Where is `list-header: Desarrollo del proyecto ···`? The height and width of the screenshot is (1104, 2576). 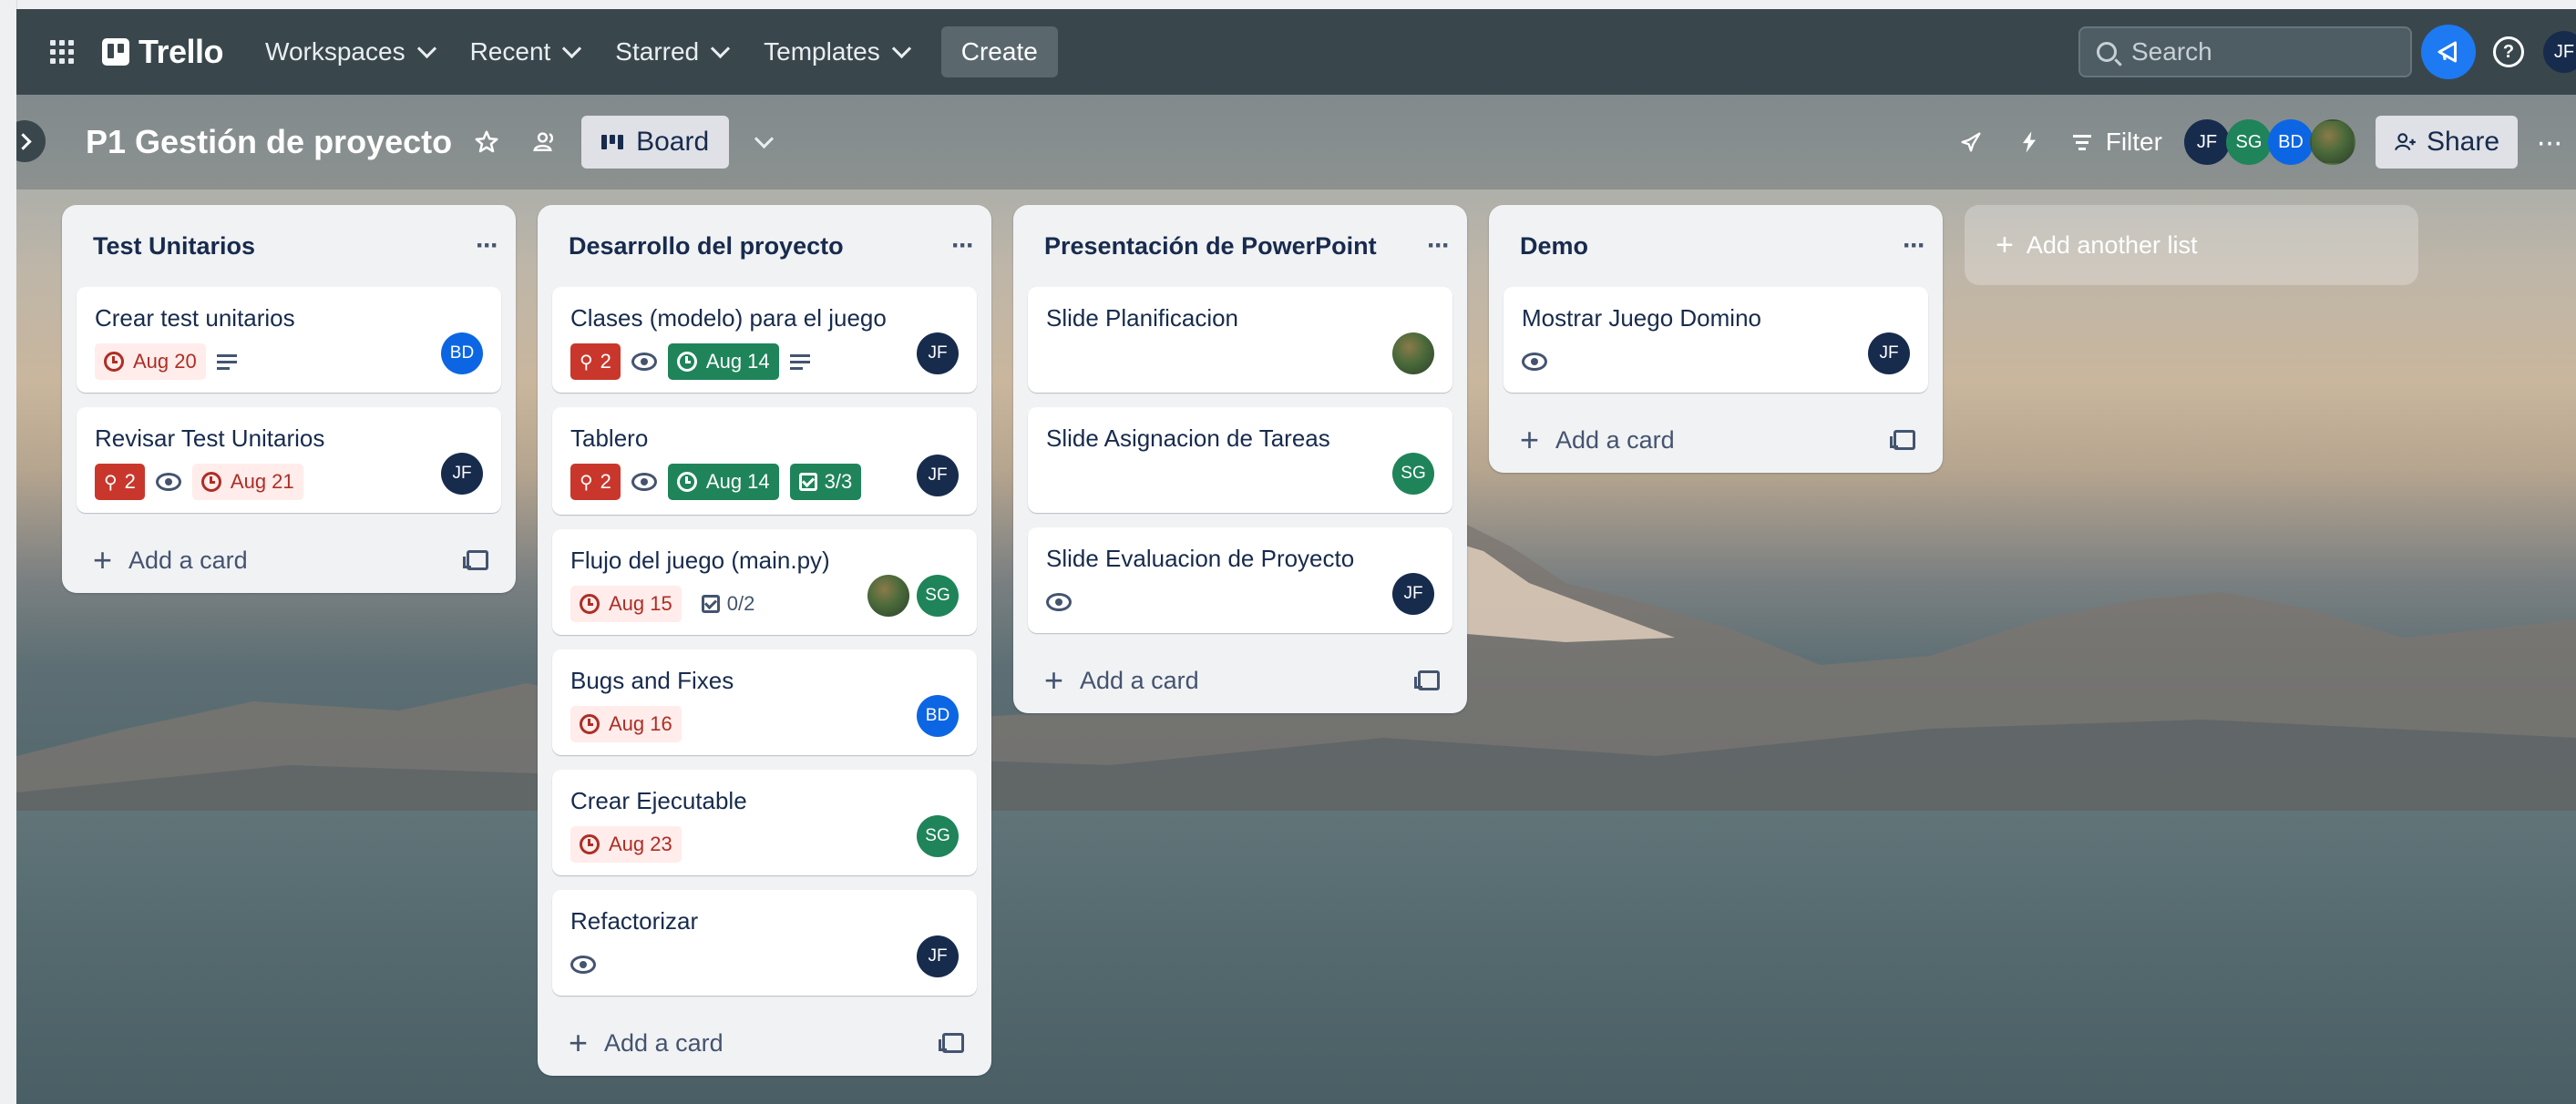
list-header: Desarrollo del proyecto ··· is located at coordinates (765, 246).